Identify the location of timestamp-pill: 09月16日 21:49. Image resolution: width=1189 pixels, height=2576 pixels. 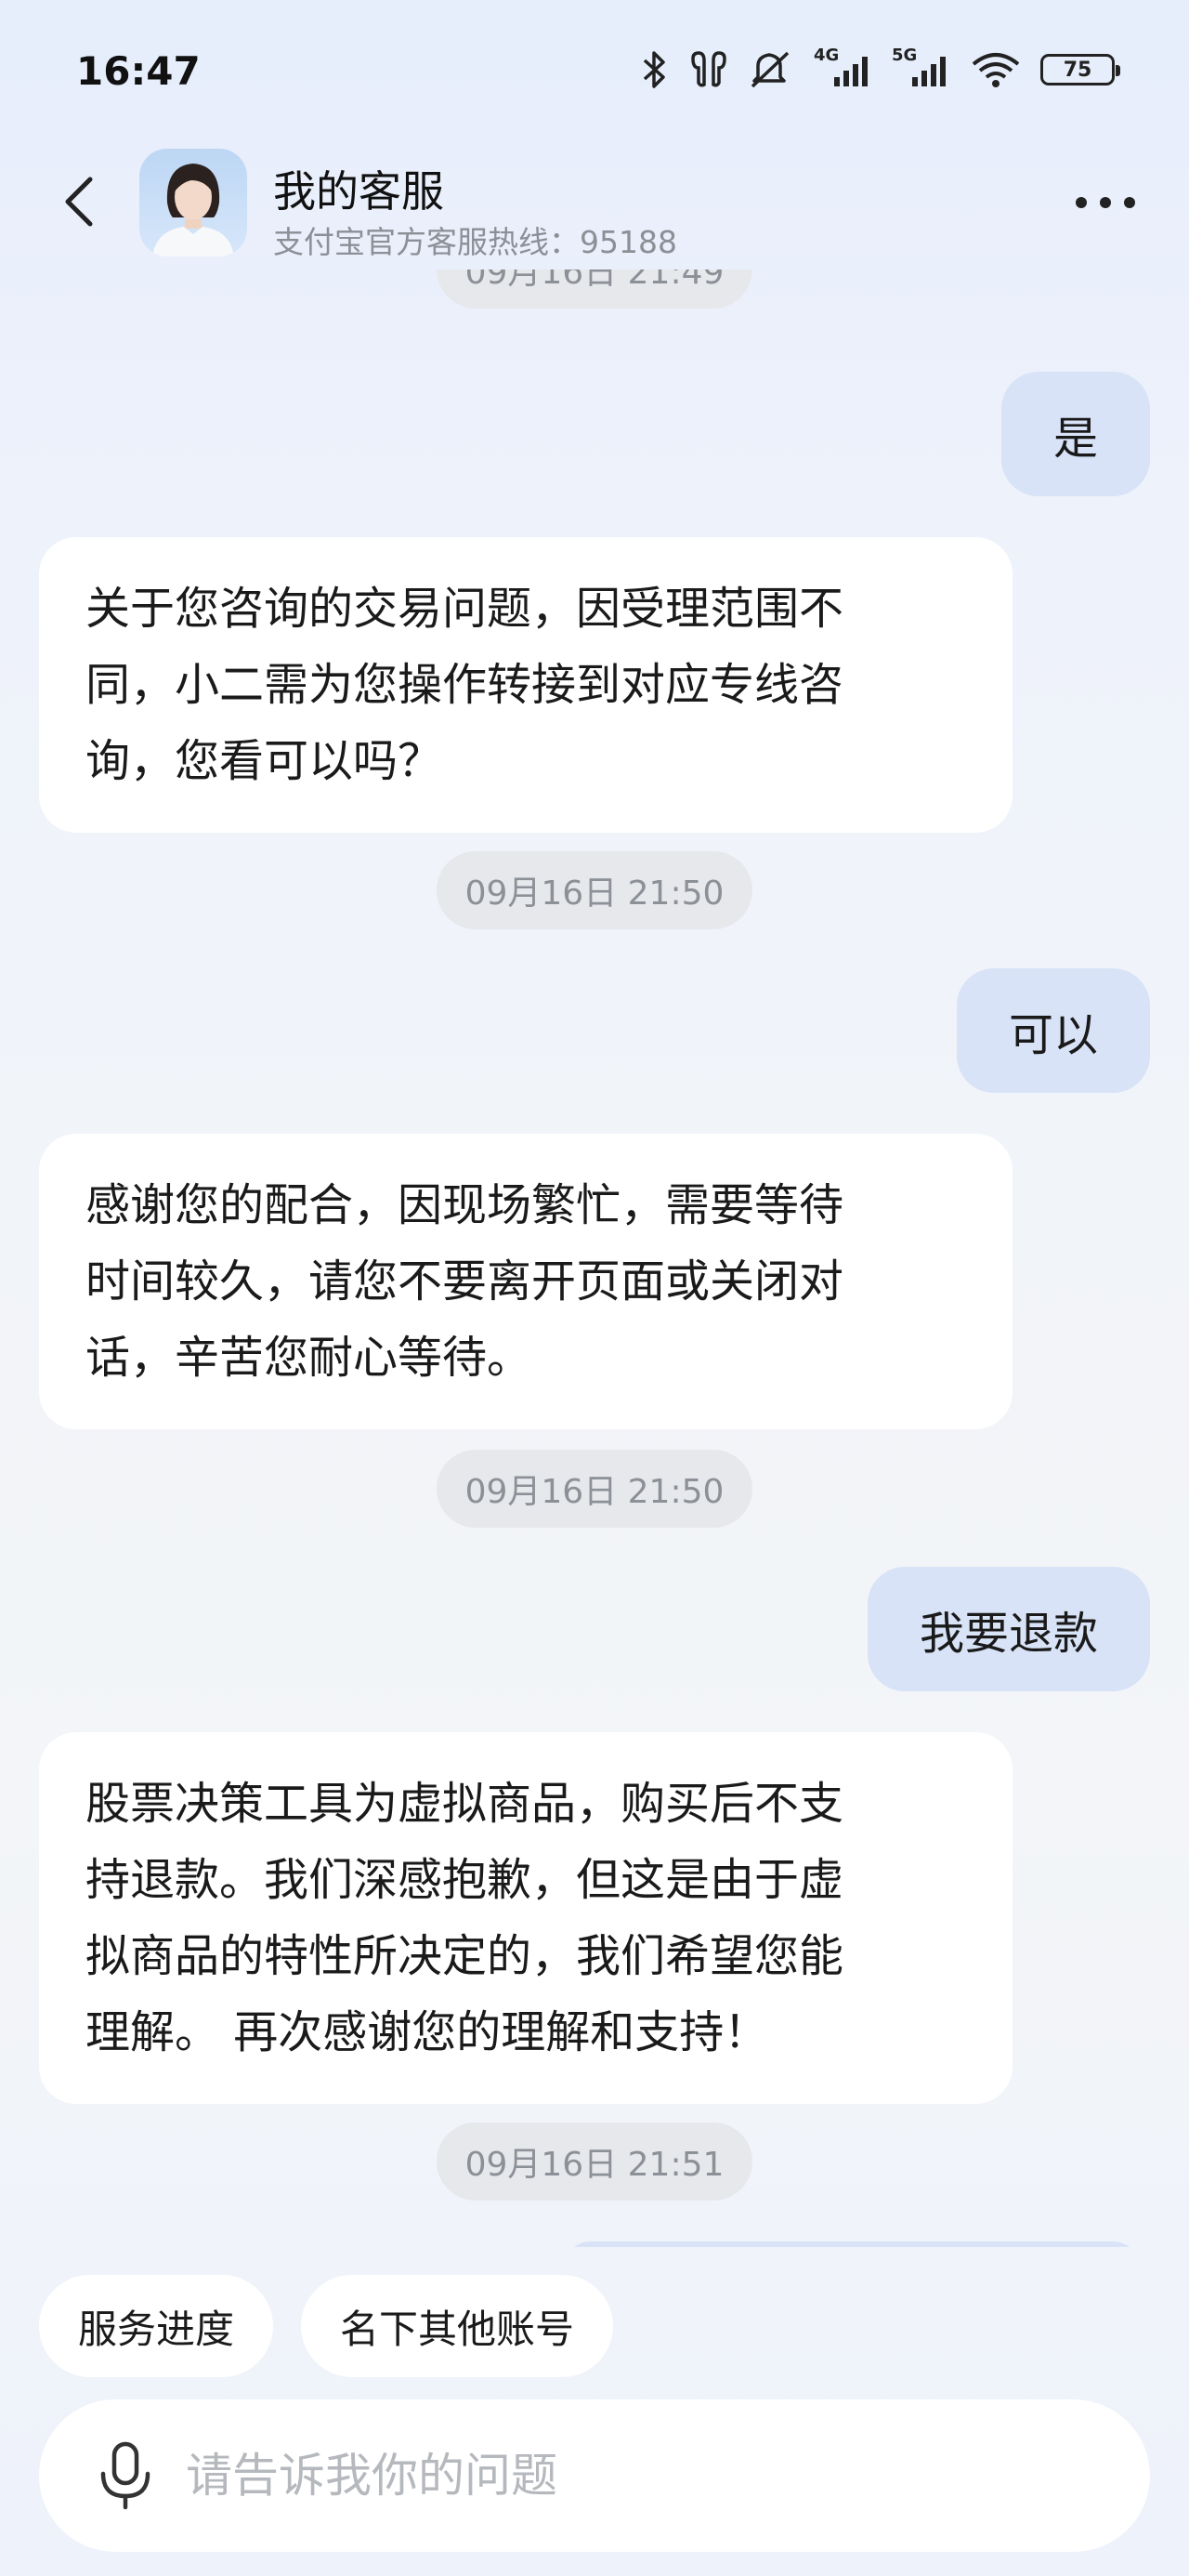
(594, 289).